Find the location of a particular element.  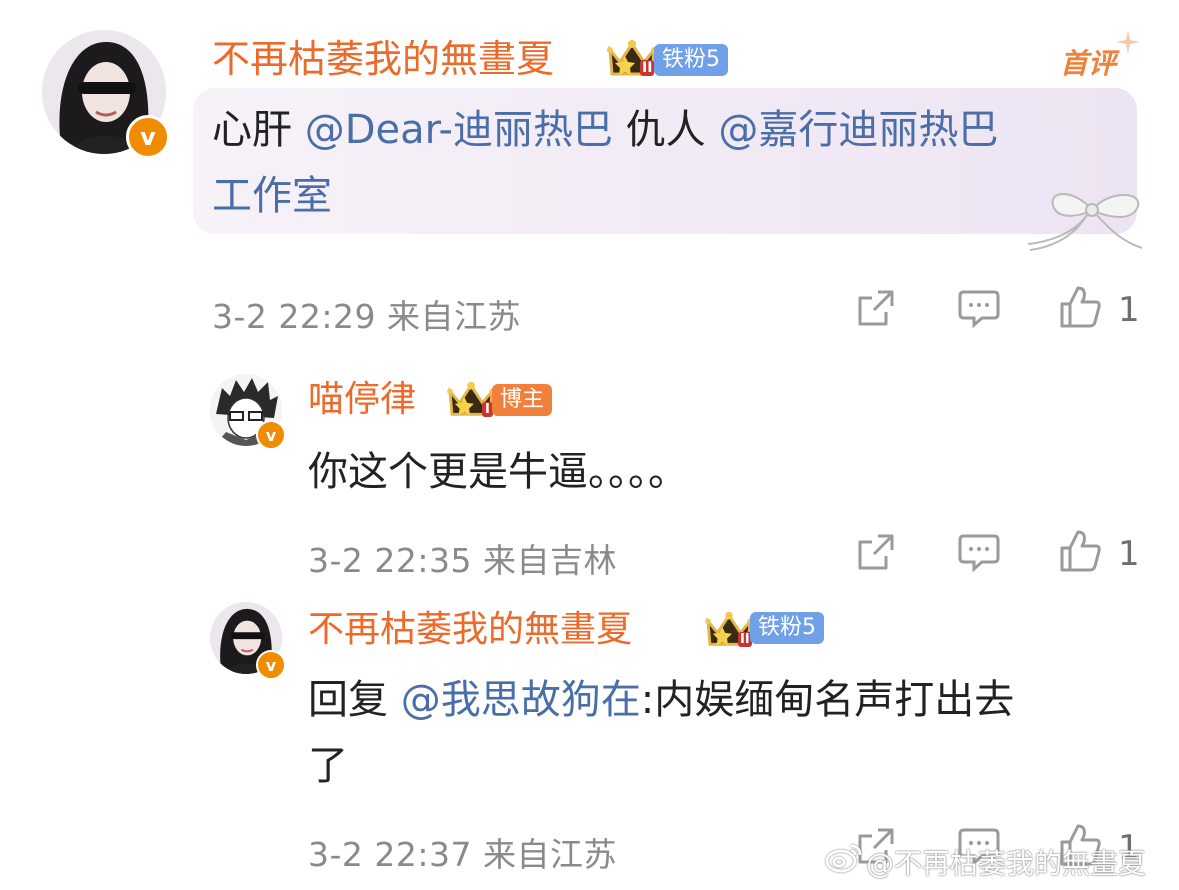

mention-link: @我思故狗在 is located at coordinates (521, 700).